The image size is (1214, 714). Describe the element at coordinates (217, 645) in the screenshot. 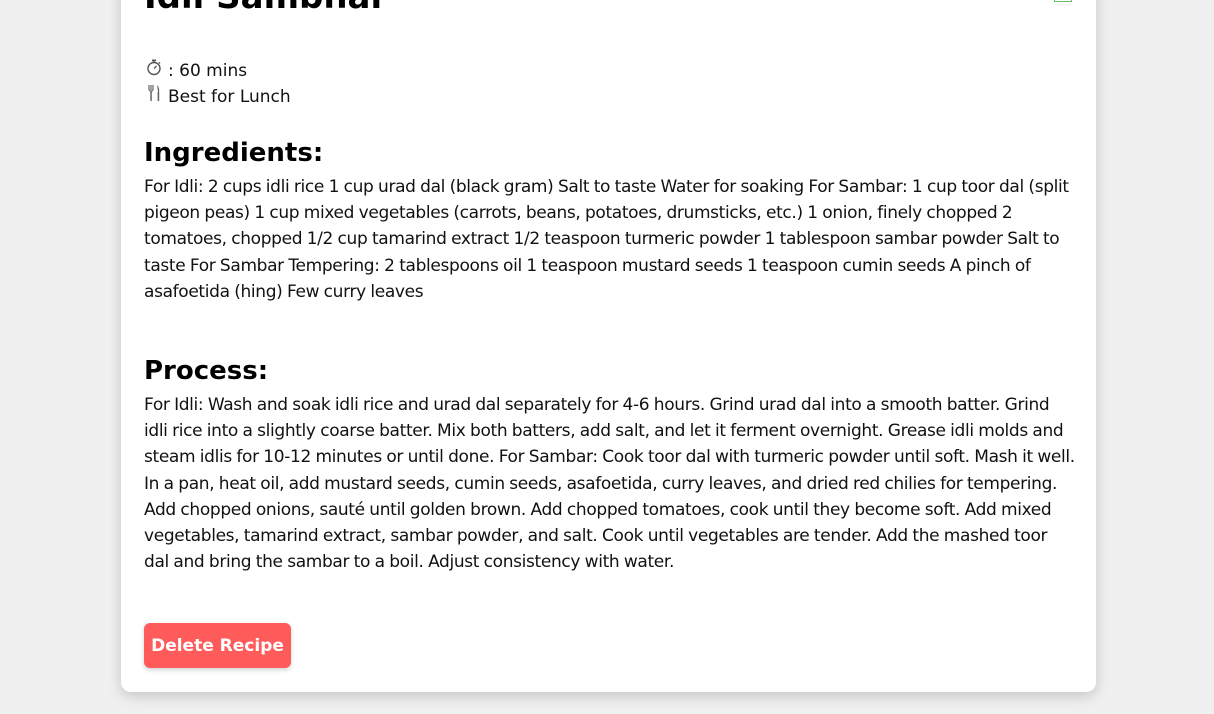

I see `delete-recipe-button: Delete Recipe` at that location.